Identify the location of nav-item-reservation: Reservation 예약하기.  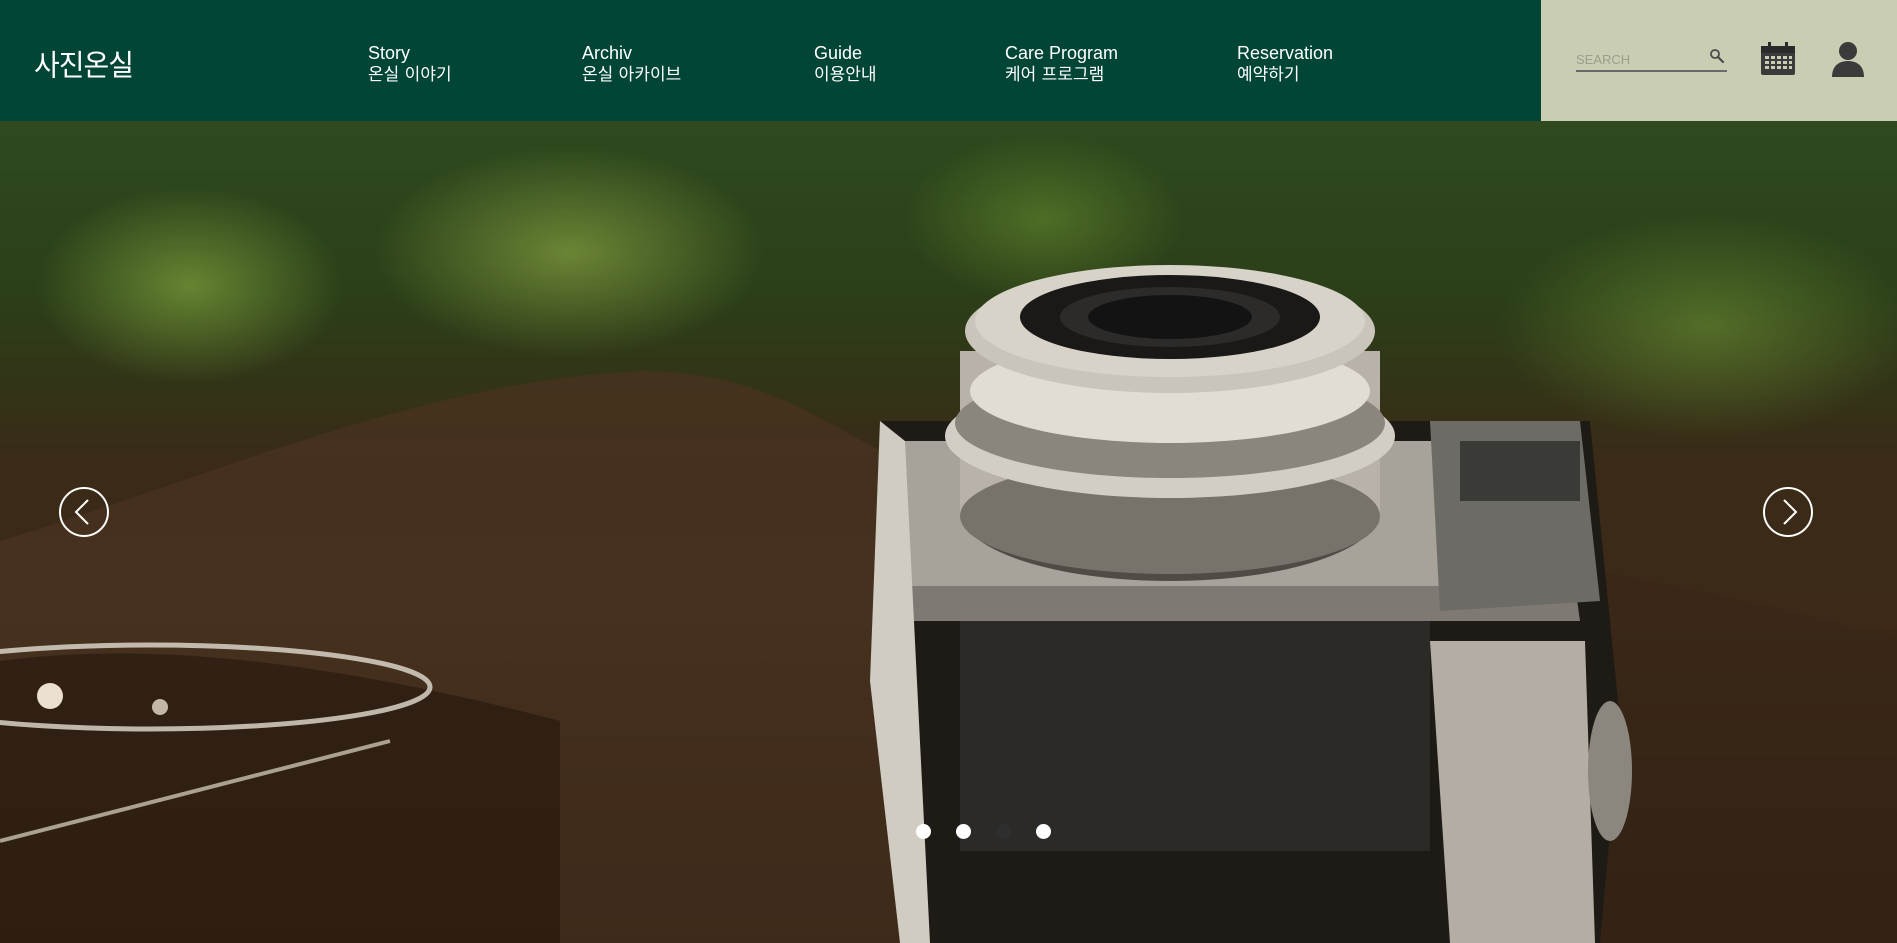
(1285, 64).